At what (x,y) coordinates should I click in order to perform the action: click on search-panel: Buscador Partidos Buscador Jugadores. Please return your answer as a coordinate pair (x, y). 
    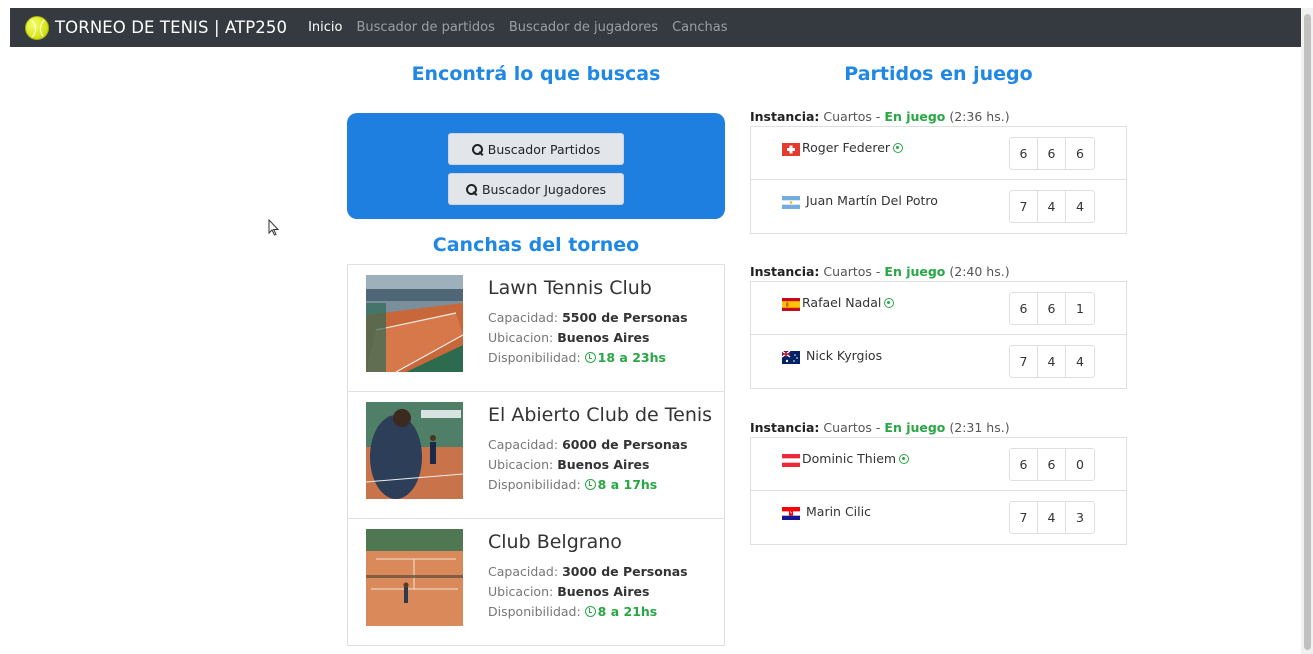
    Looking at the image, I should click on (536, 166).